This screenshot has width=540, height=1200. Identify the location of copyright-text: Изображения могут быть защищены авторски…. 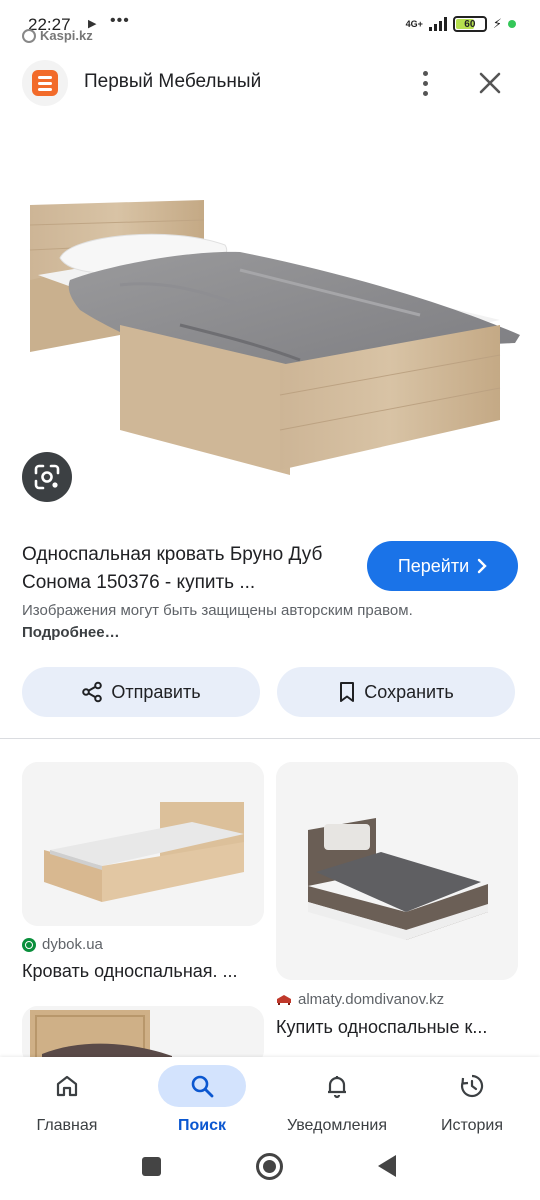
(217, 610).